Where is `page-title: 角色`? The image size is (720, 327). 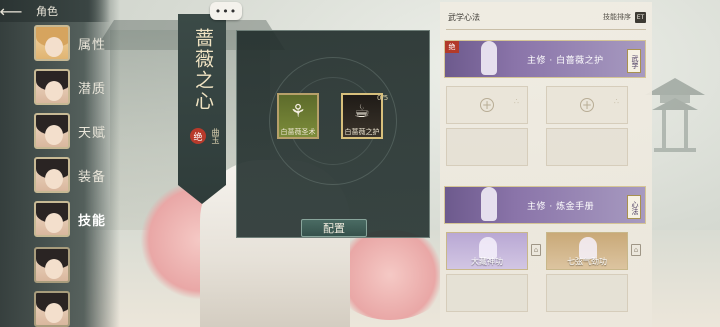
page-title: 角色 is located at coordinates (47, 11).